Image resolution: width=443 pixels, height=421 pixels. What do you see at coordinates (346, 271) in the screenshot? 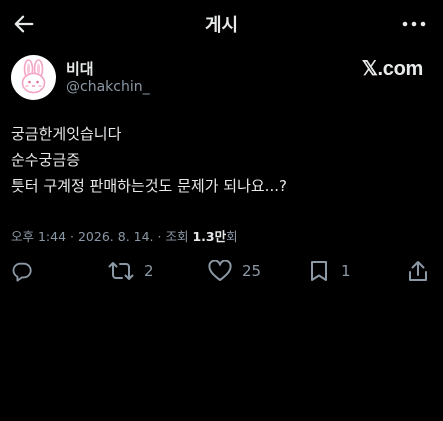
I see `bookmark-count: 1` at bounding box center [346, 271].